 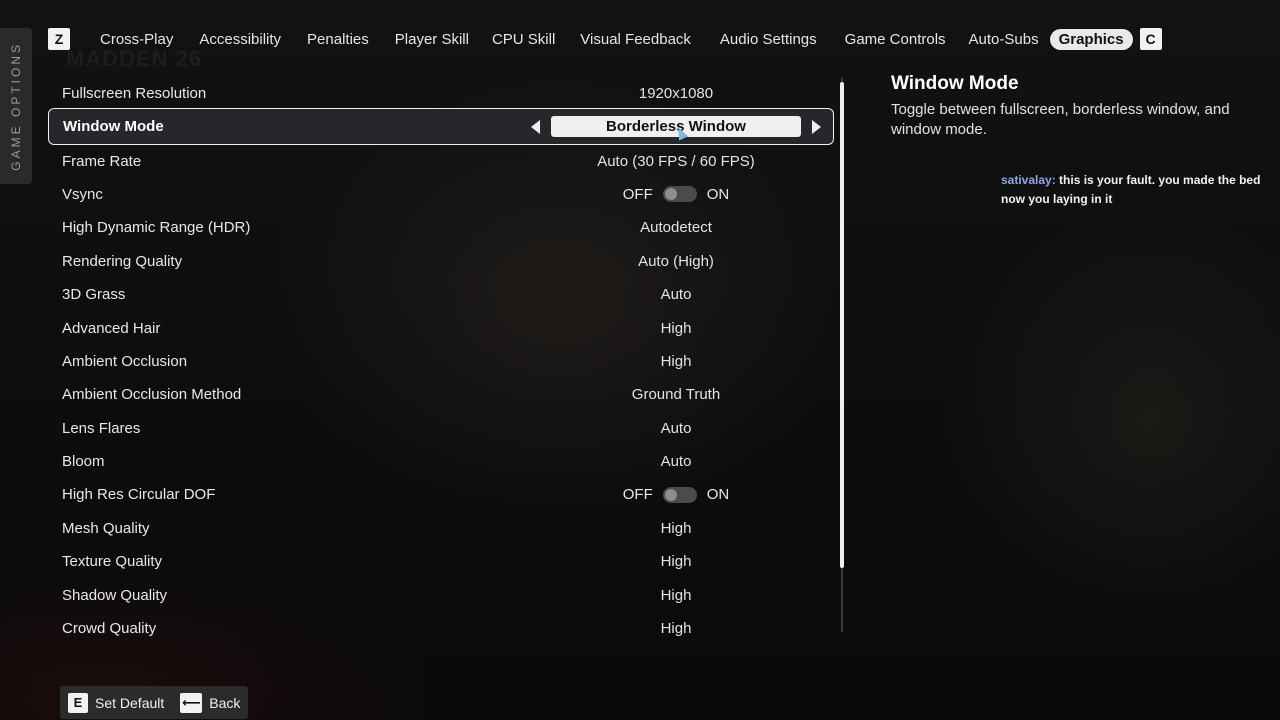 I want to click on vsync-toggle, so click(x=679, y=194).